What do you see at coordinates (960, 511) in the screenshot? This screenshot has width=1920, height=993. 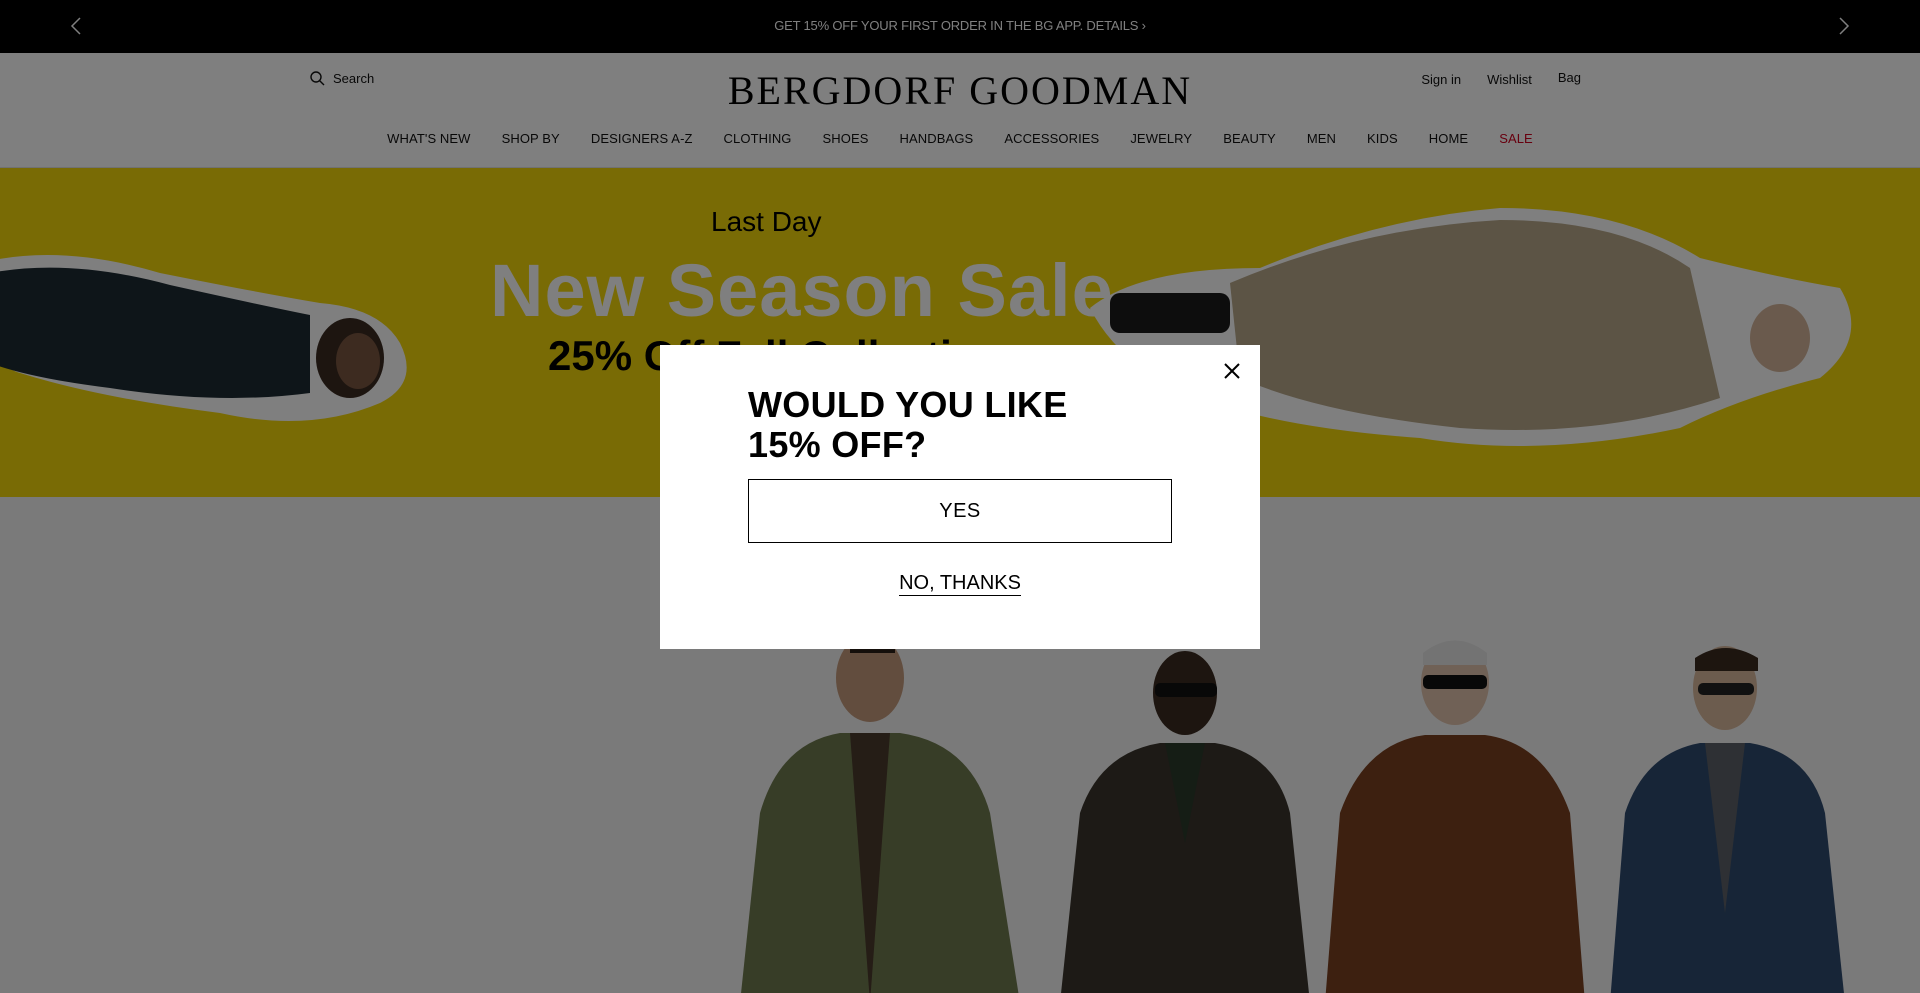 I see `yes-button: YES` at bounding box center [960, 511].